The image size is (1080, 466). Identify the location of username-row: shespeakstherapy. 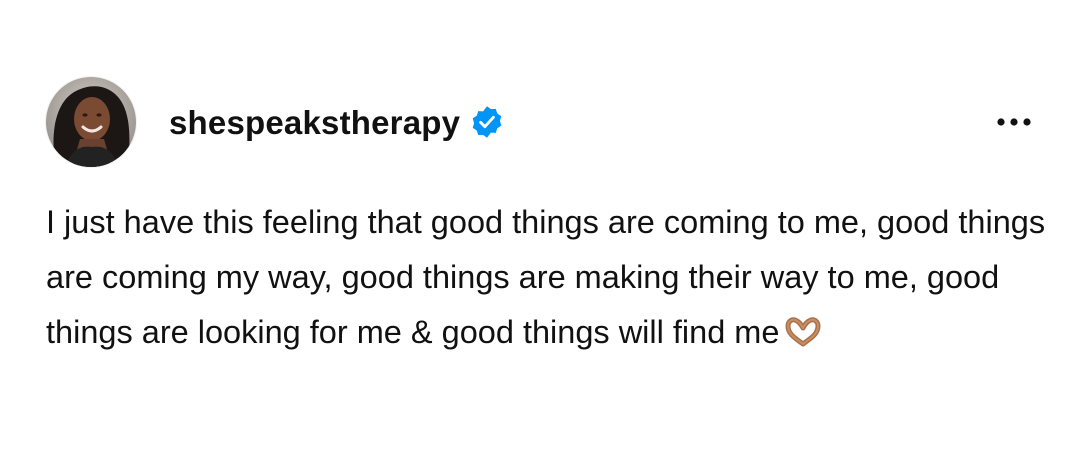
(336, 122).